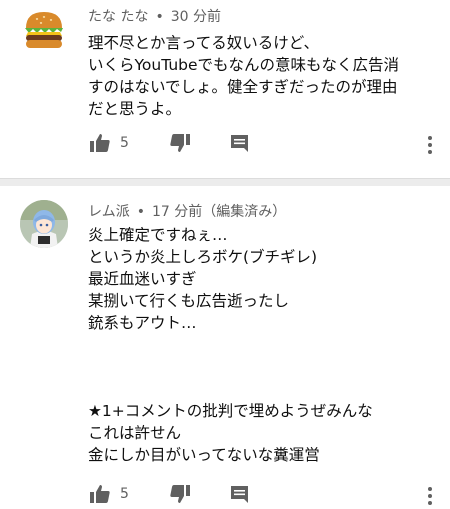 The image size is (450, 509). I want to click on comment-line: 某捌いて行くも広告逝ったし, so click(189, 301).